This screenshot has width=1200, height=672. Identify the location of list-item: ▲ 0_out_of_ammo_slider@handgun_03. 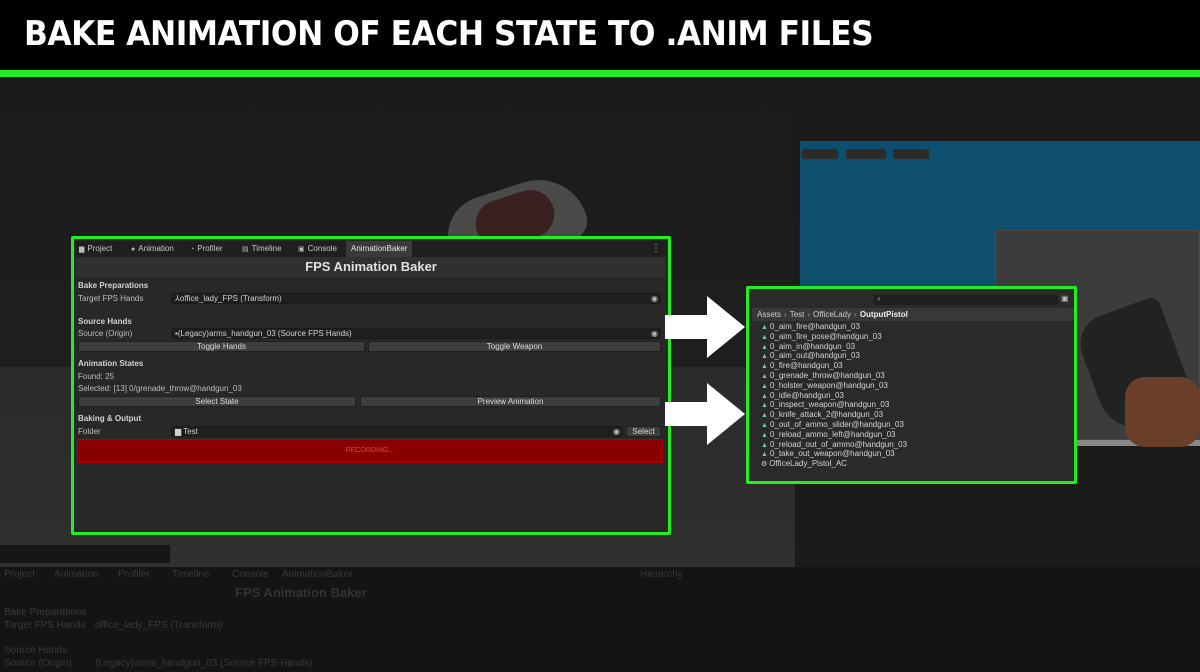
(832, 425).